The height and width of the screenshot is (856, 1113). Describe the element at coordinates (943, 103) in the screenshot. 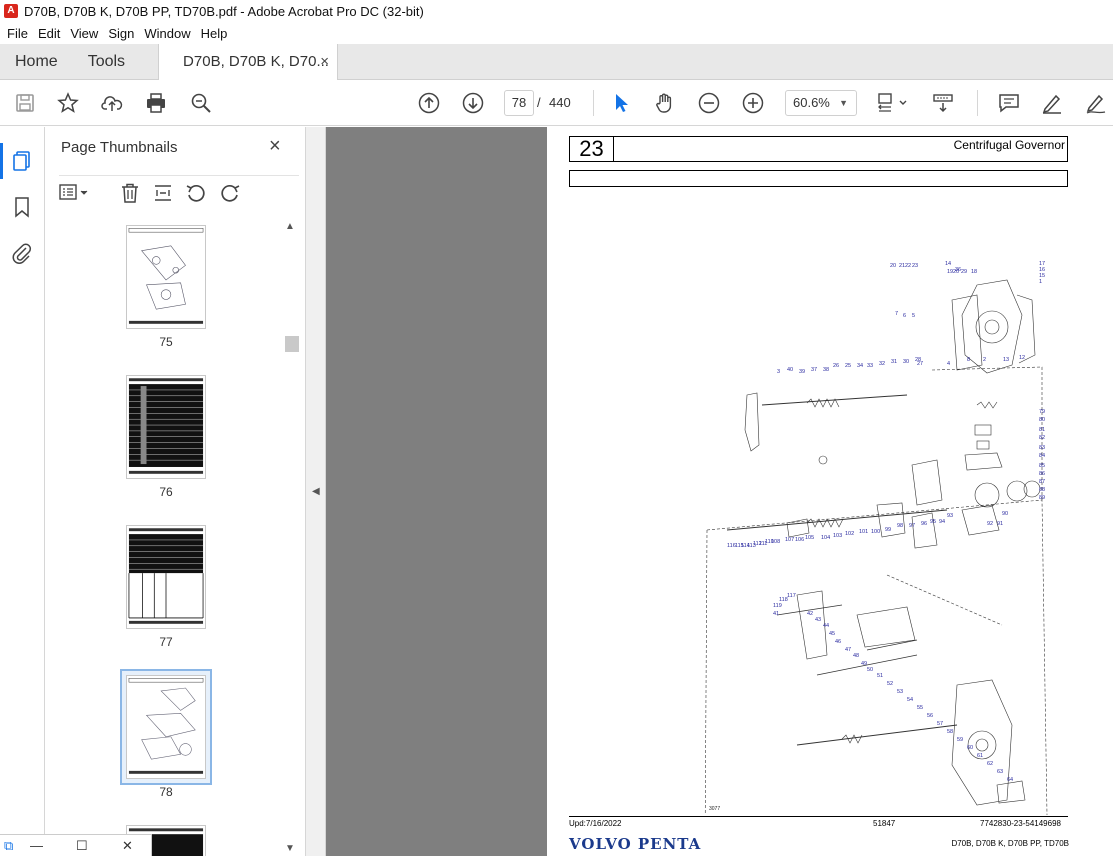

I see `scroll-mode-icon` at that location.